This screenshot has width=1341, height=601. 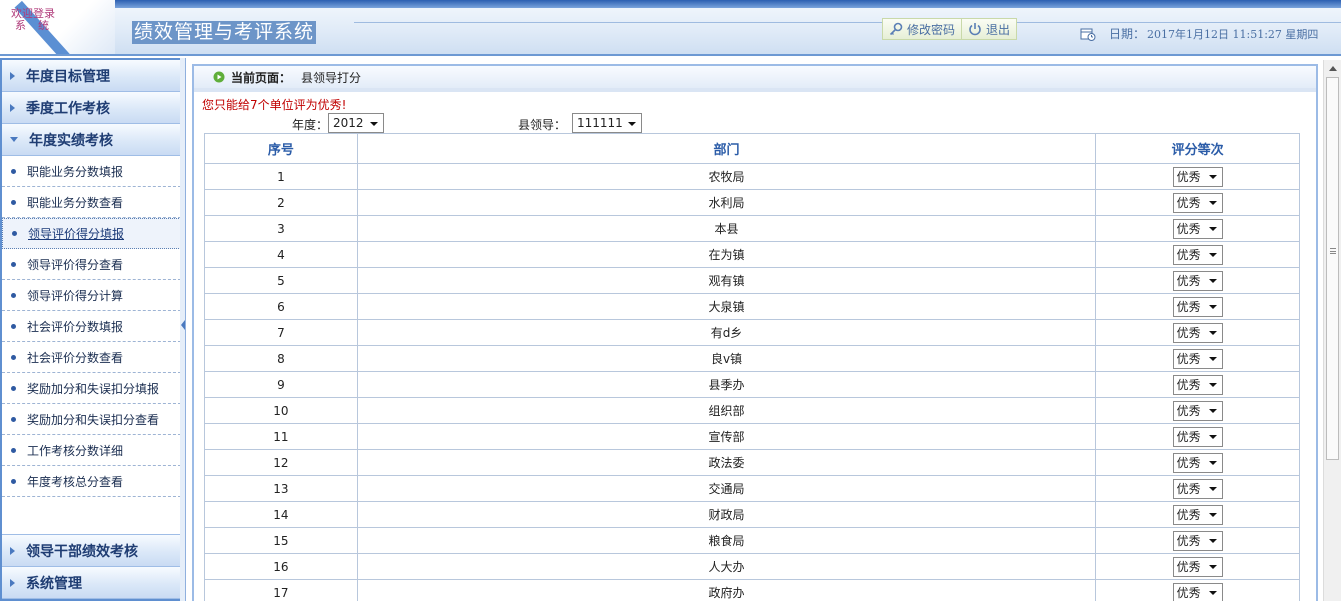 I want to click on column-header-dept: 部门, so click(x=726, y=148).